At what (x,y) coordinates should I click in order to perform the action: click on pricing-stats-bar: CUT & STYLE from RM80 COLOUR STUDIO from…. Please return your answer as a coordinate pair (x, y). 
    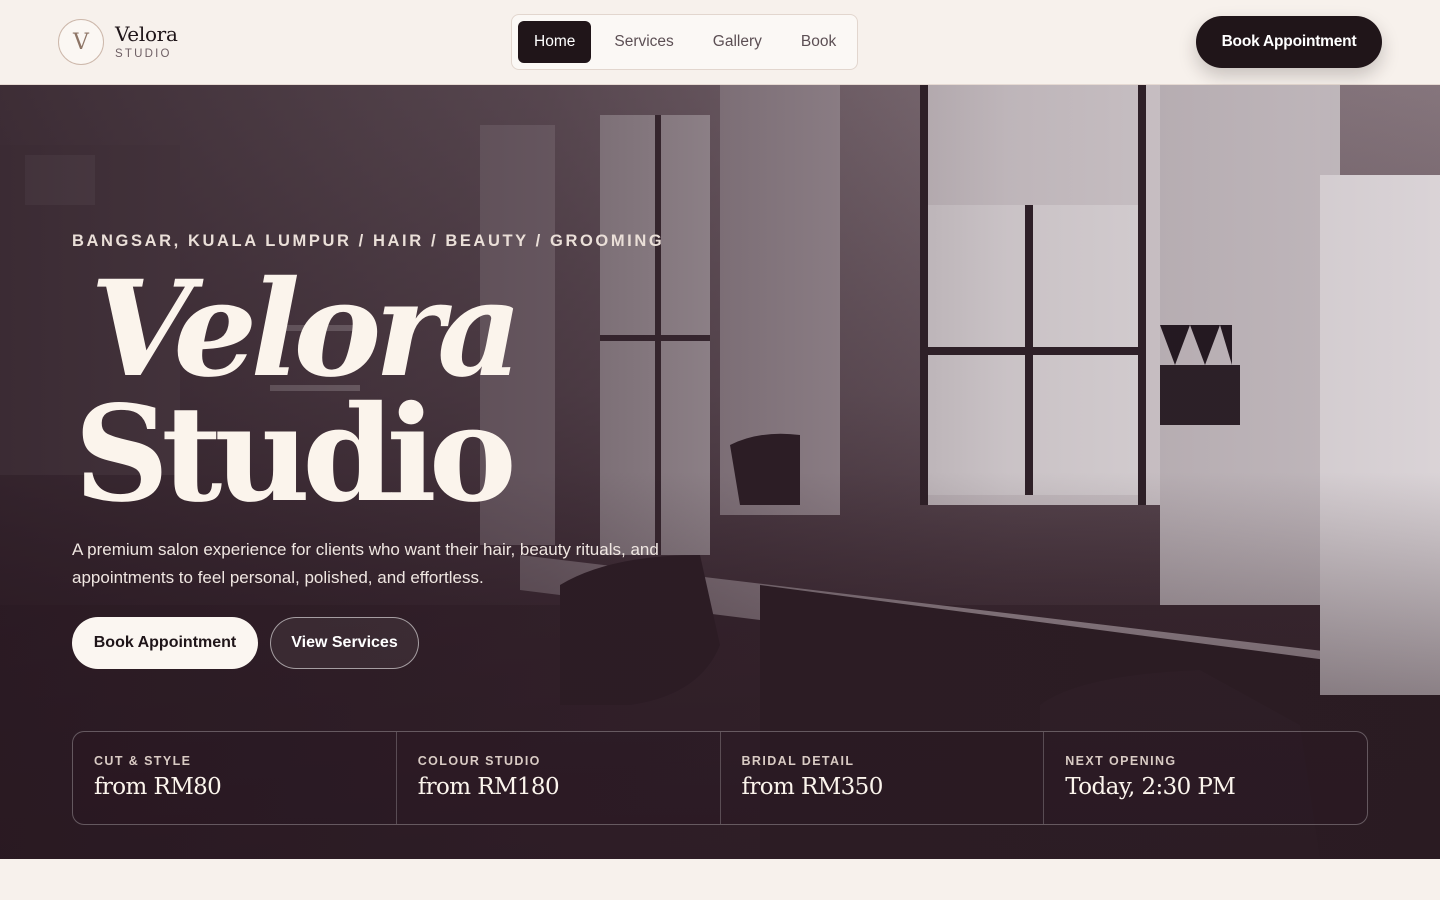
    Looking at the image, I should click on (720, 778).